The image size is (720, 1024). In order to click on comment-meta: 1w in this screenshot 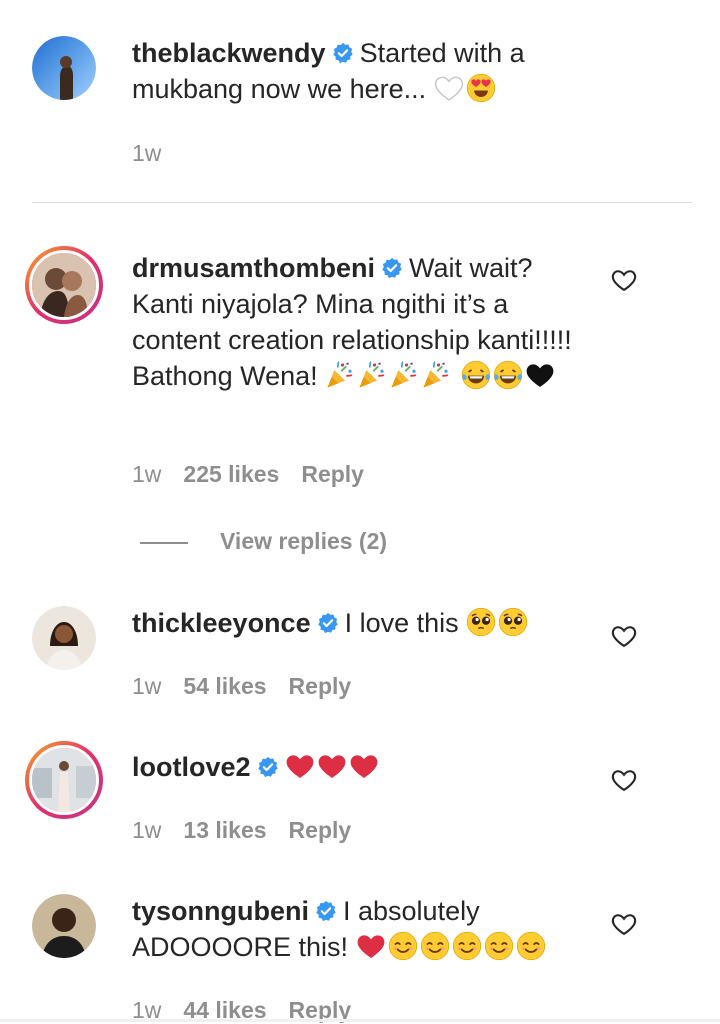, I will do `click(157, 153)`.